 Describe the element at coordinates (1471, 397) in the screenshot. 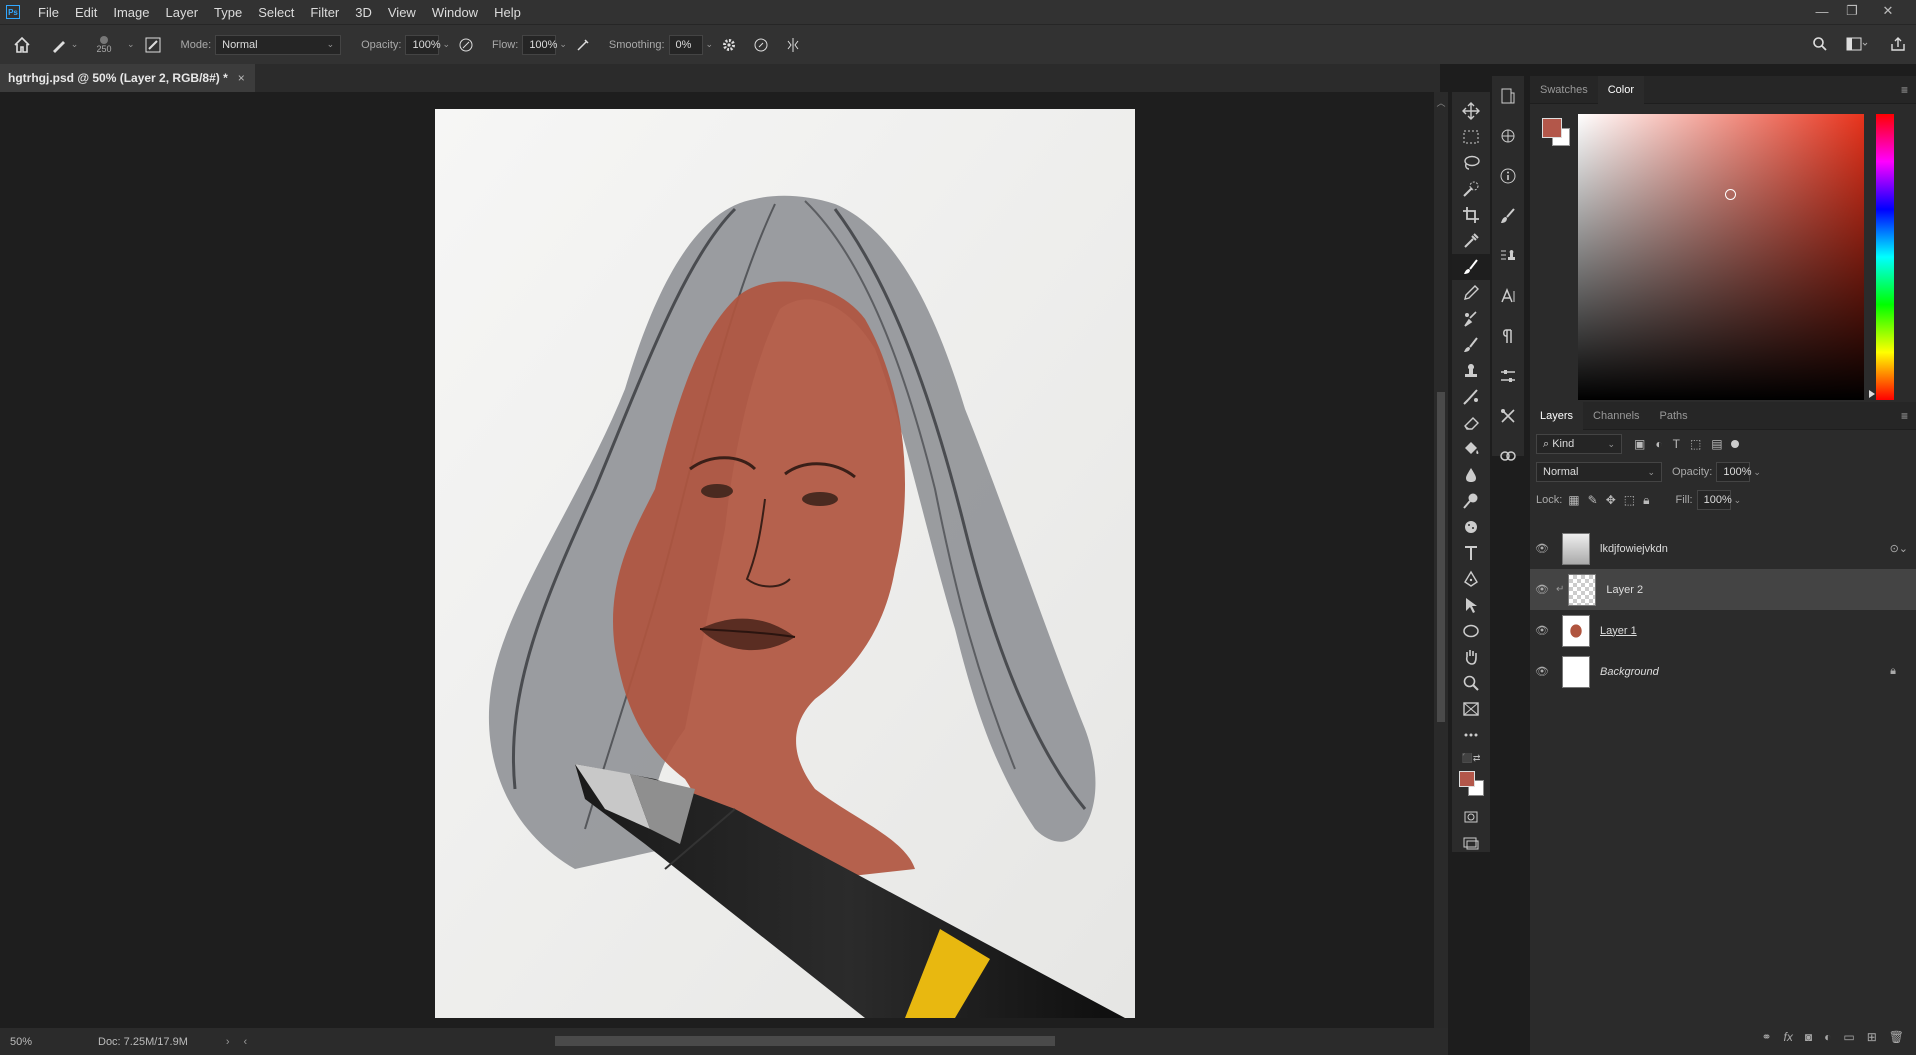

I see `art-history-brush-icon` at that location.